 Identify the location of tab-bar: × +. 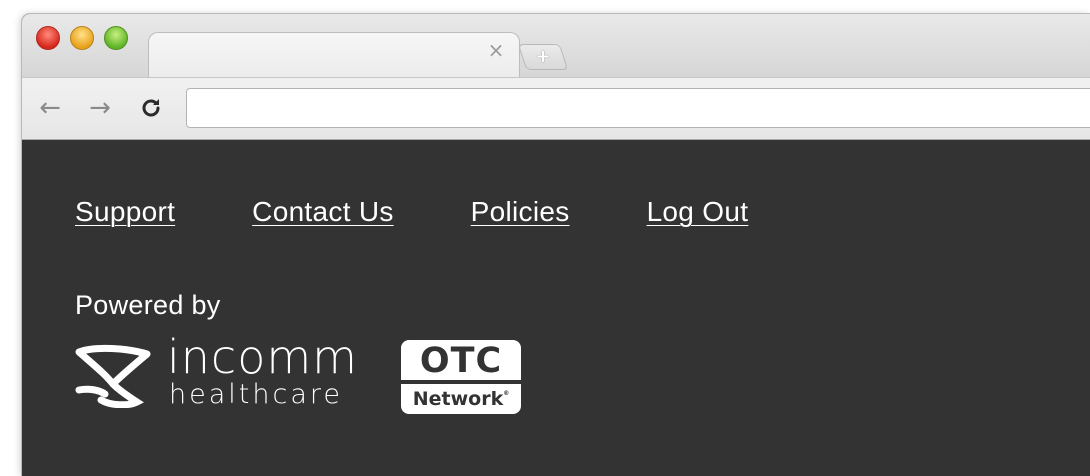
(556, 46).